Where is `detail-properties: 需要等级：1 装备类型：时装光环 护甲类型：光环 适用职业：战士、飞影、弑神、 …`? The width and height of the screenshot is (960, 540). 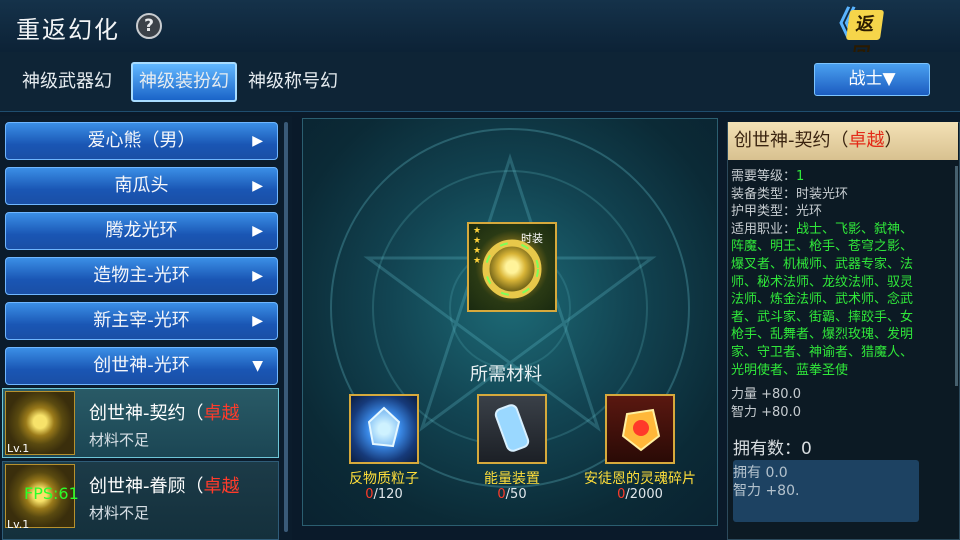 detail-properties: 需要等级：1 装备类型：时装光环 护甲类型：光环 适用职业：战士、飞影、弑神、 … is located at coordinates (838, 294).